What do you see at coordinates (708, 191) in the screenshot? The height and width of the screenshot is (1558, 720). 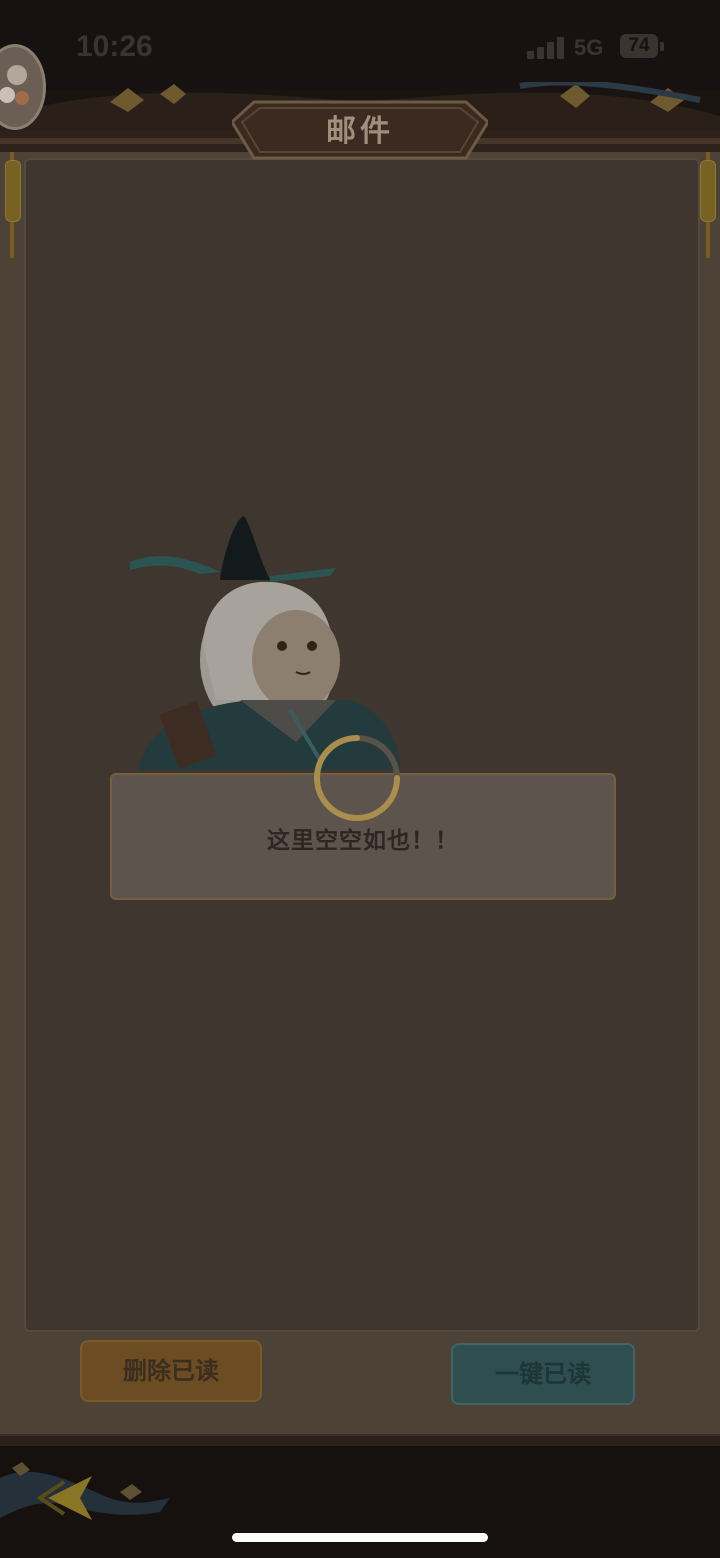 I see `right-tassel` at bounding box center [708, 191].